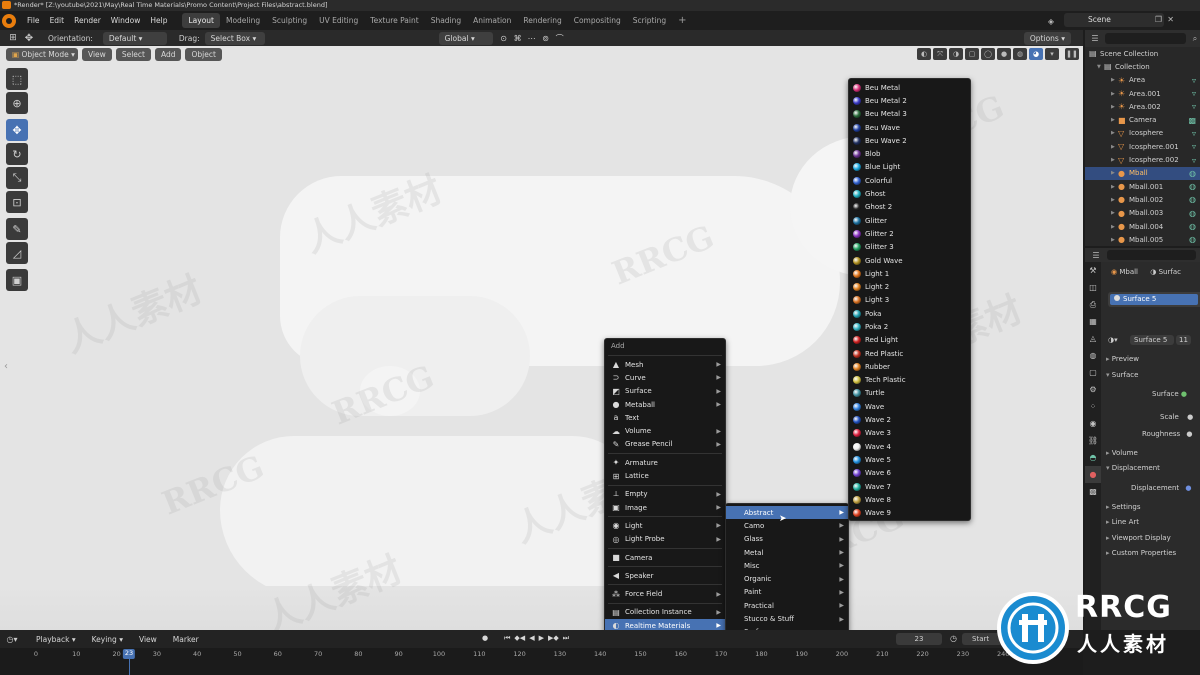 This screenshot has width=1200, height=675. What do you see at coordinates (57, 20) in the screenshot?
I see `menu-edit: Edit` at bounding box center [57, 20].